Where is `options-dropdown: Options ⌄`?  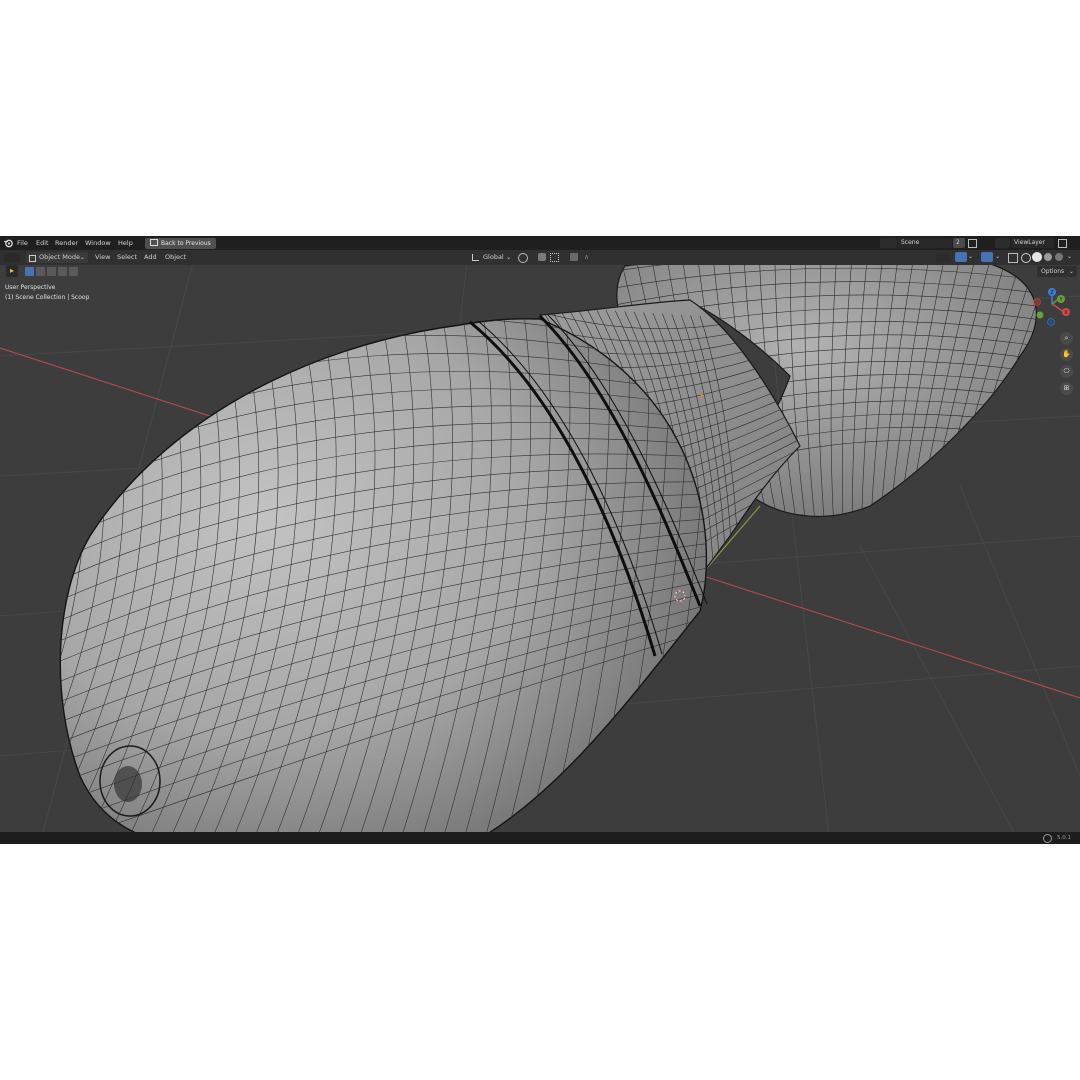
options-dropdown: Options ⌄ is located at coordinates (1057, 271).